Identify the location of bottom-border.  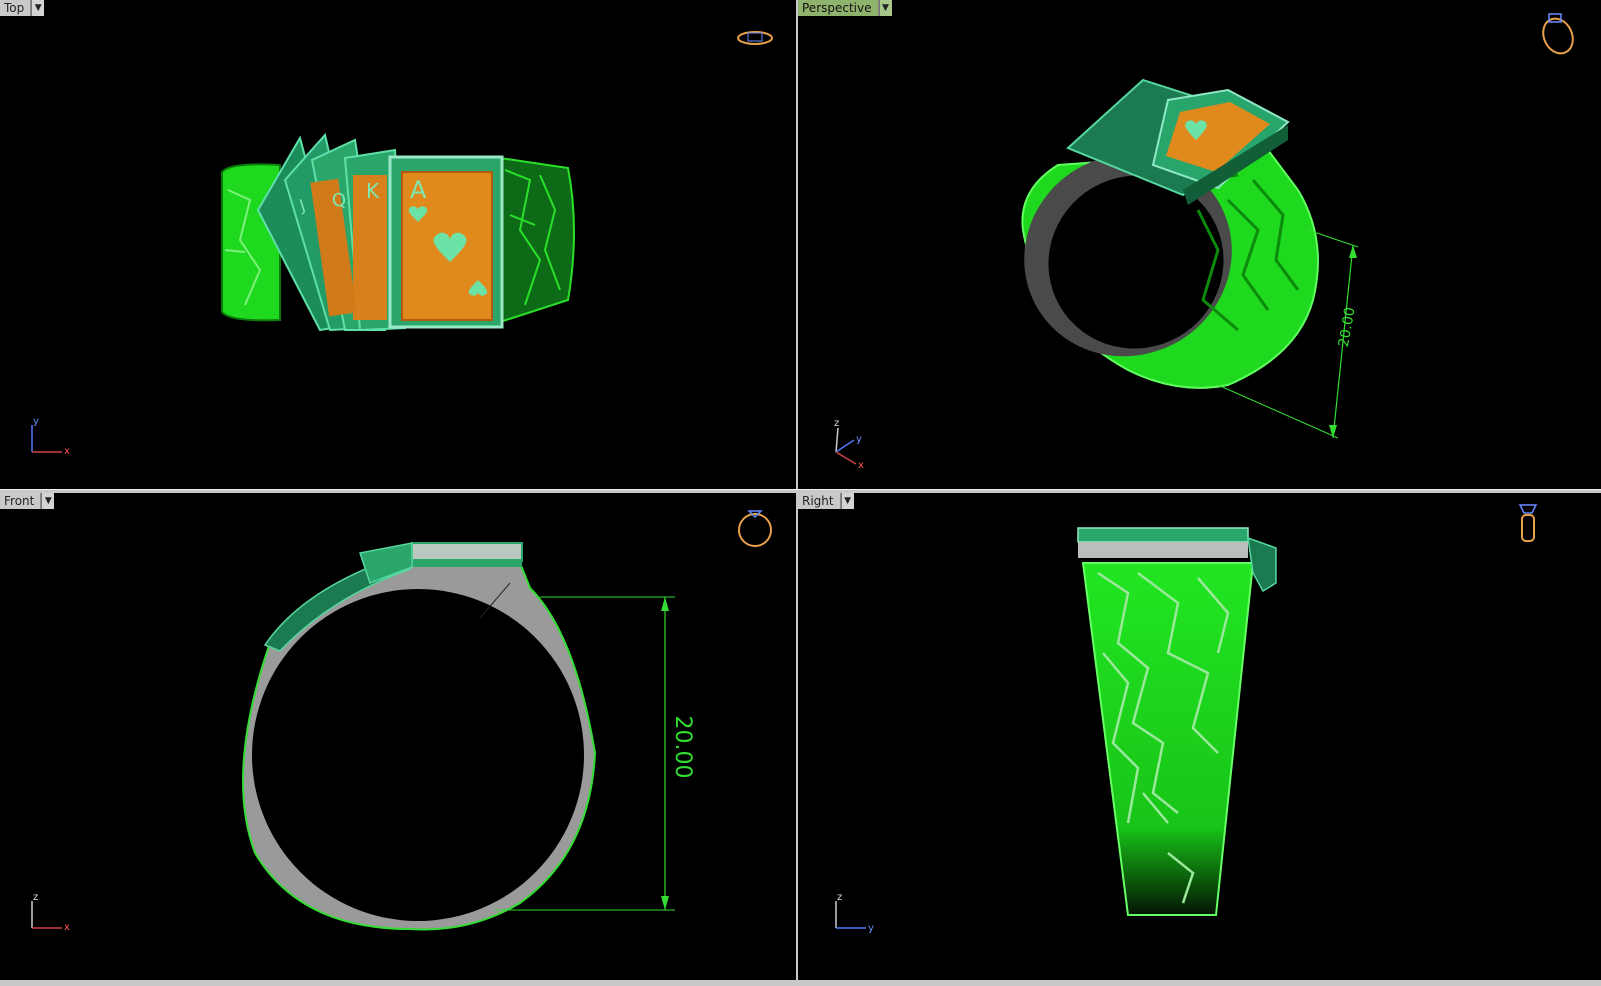
(800, 983).